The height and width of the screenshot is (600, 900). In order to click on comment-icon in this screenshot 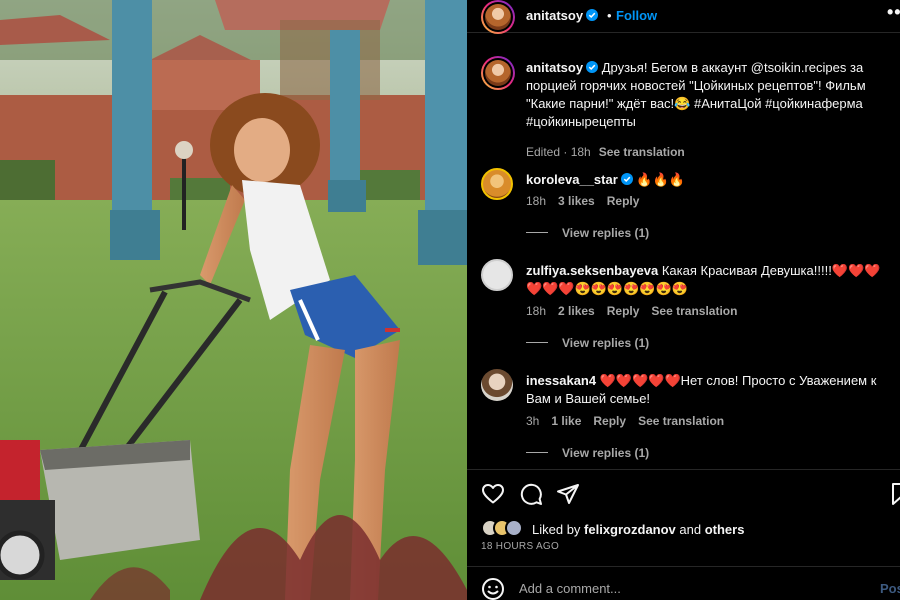, I will do `click(531, 494)`.